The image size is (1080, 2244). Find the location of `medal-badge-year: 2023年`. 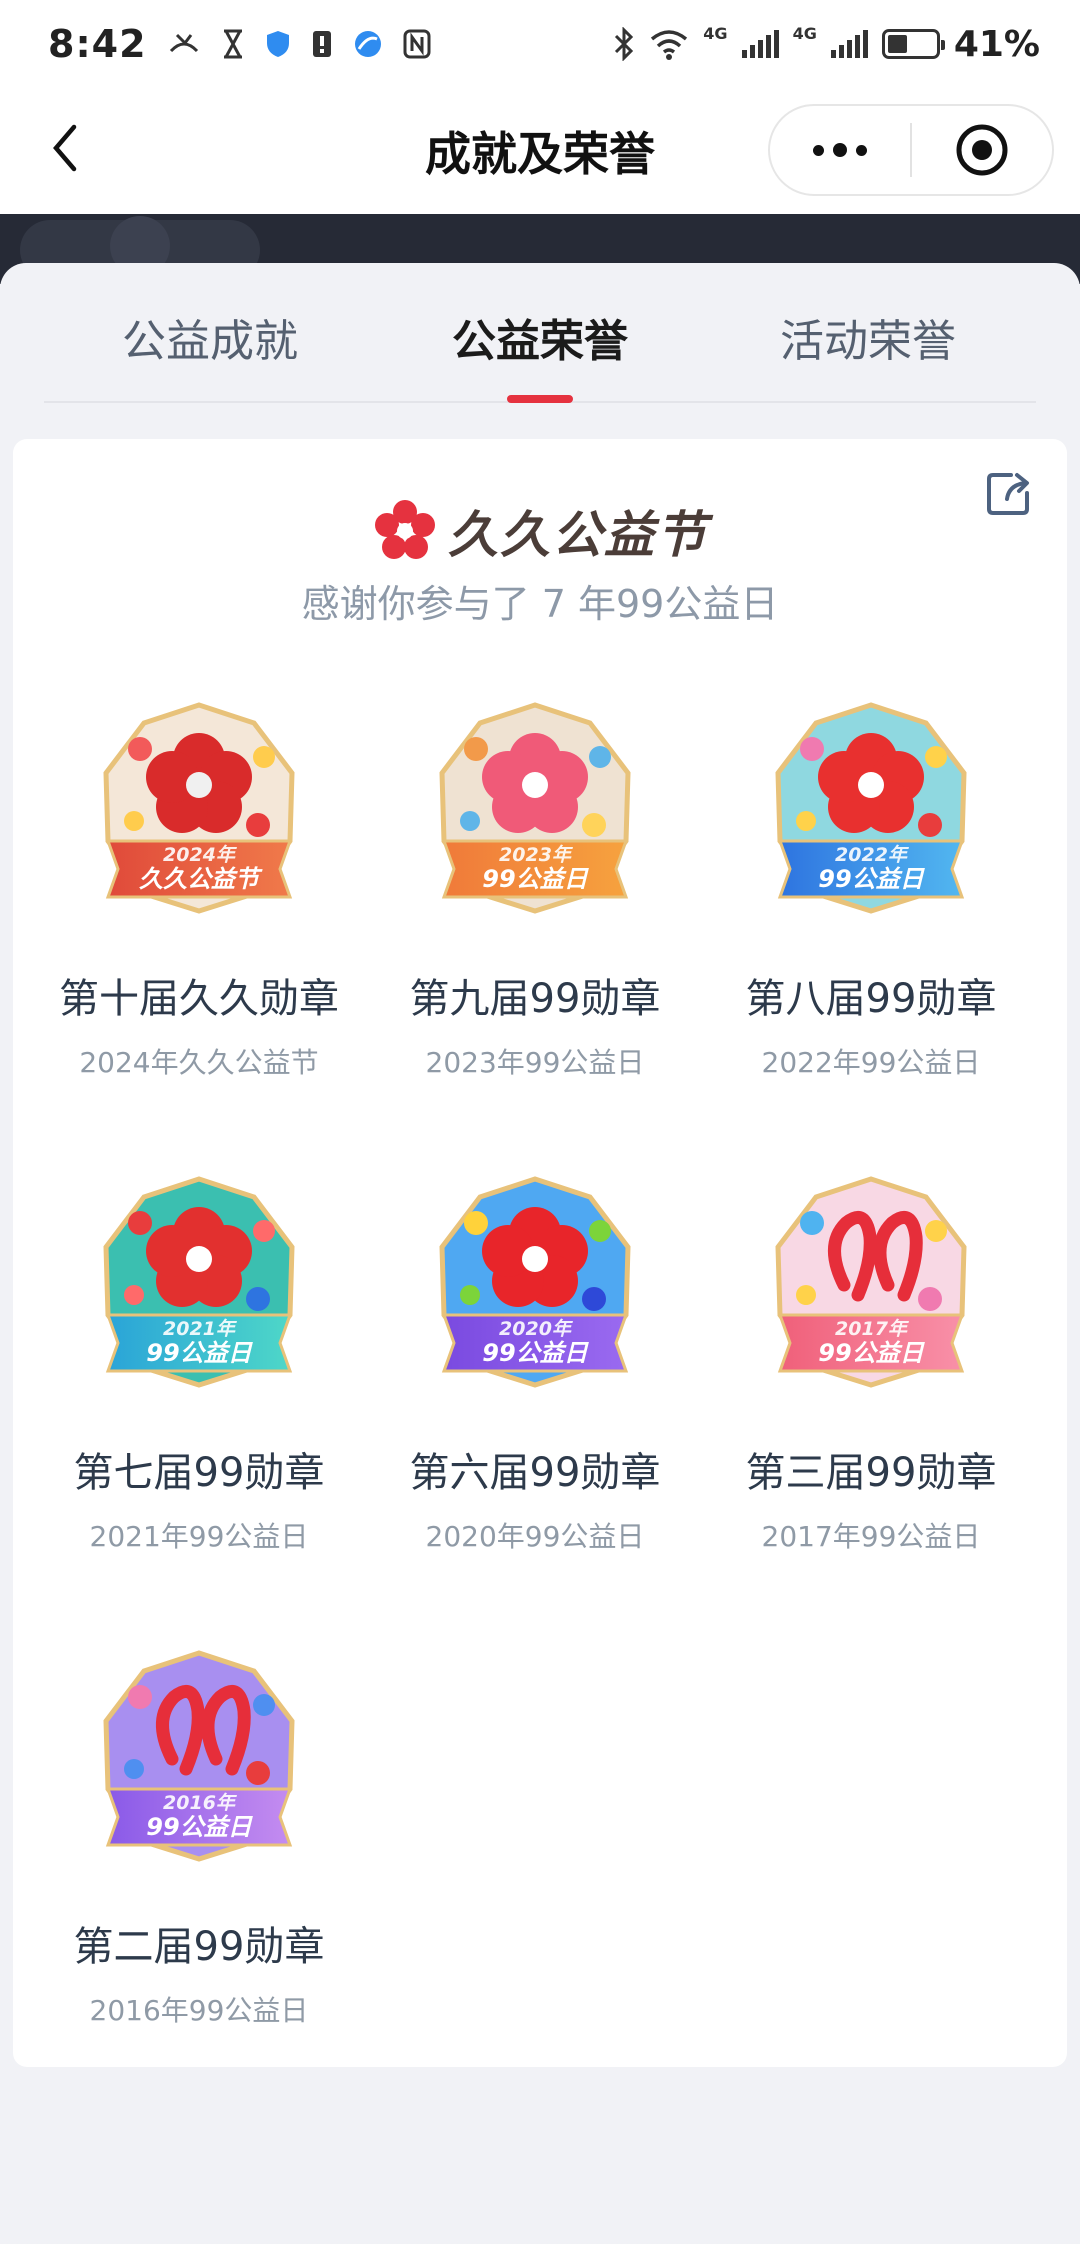

medal-badge-year: 2023年 is located at coordinates (536, 855).